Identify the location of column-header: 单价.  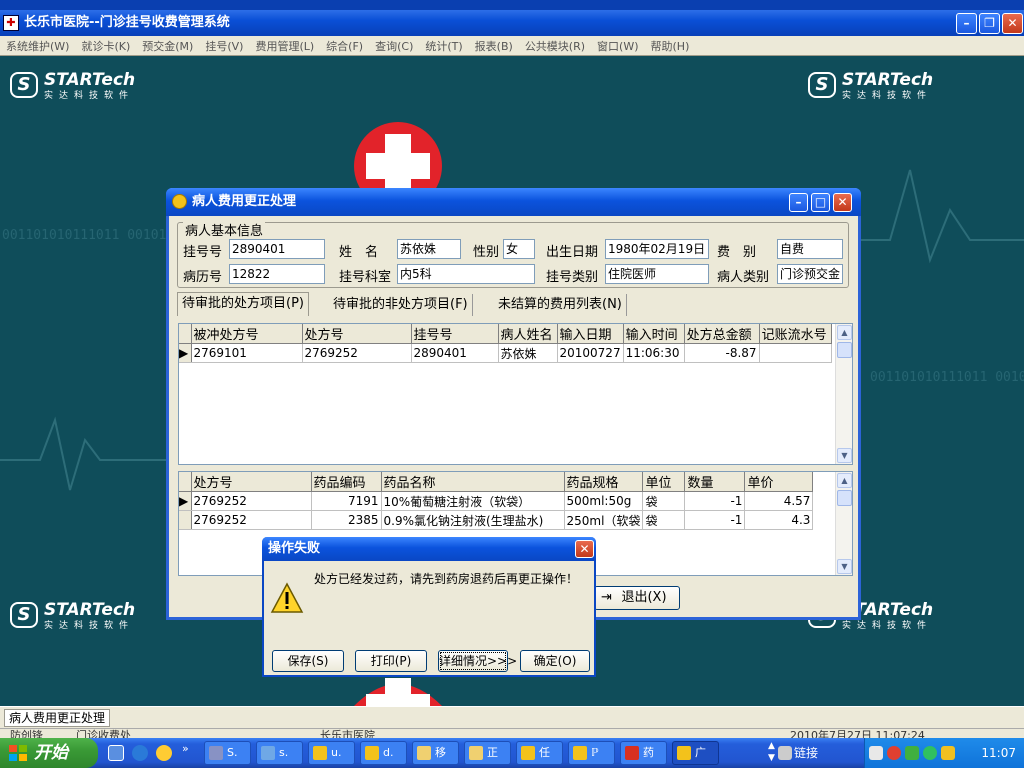
(779, 482).